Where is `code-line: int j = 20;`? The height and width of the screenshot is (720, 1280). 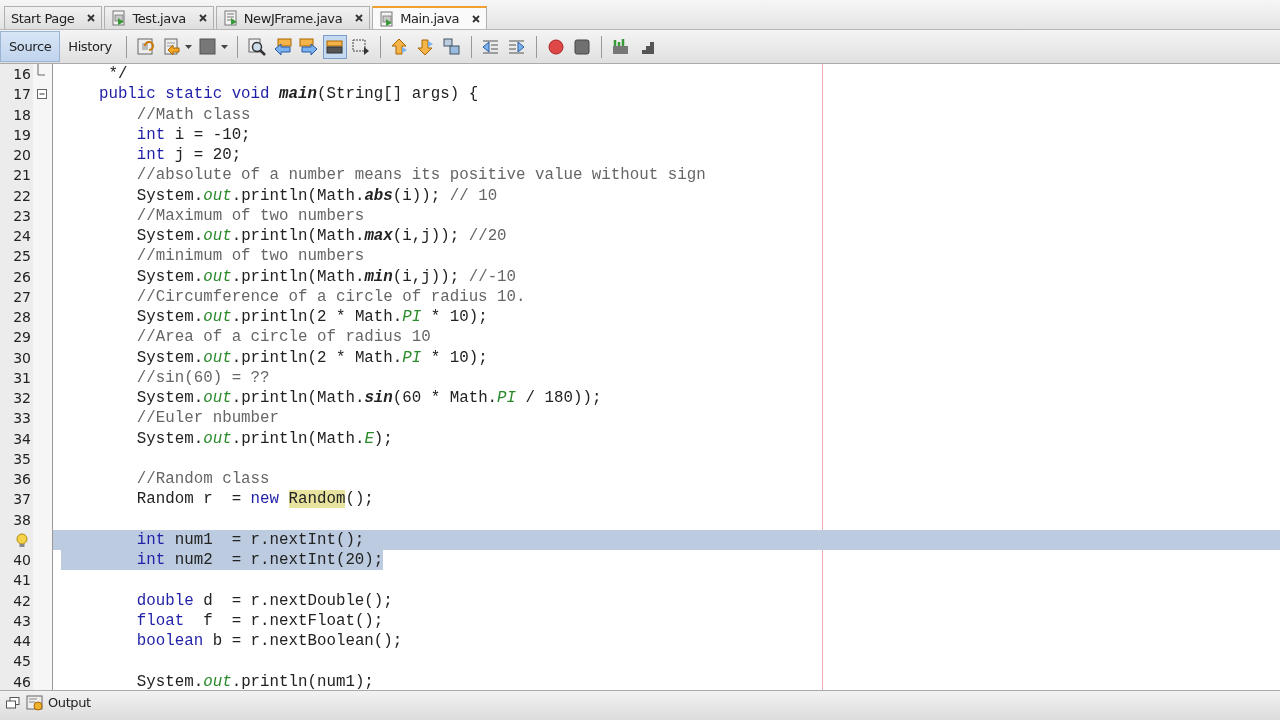
code-line: int j = 20; is located at coordinates (188, 155).